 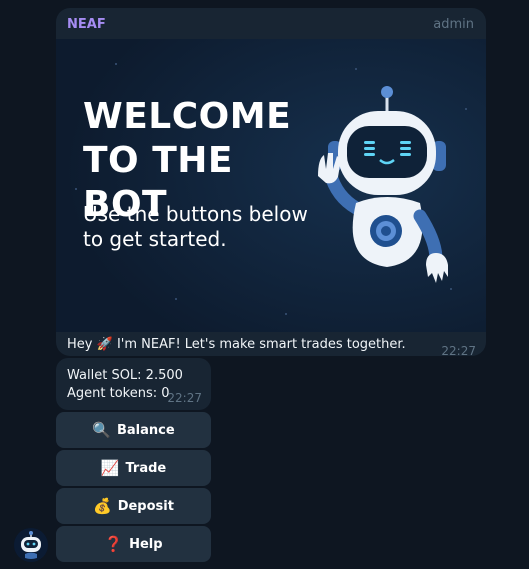 I want to click on question-mark-icon: ❓, so click(x=114, y=544).